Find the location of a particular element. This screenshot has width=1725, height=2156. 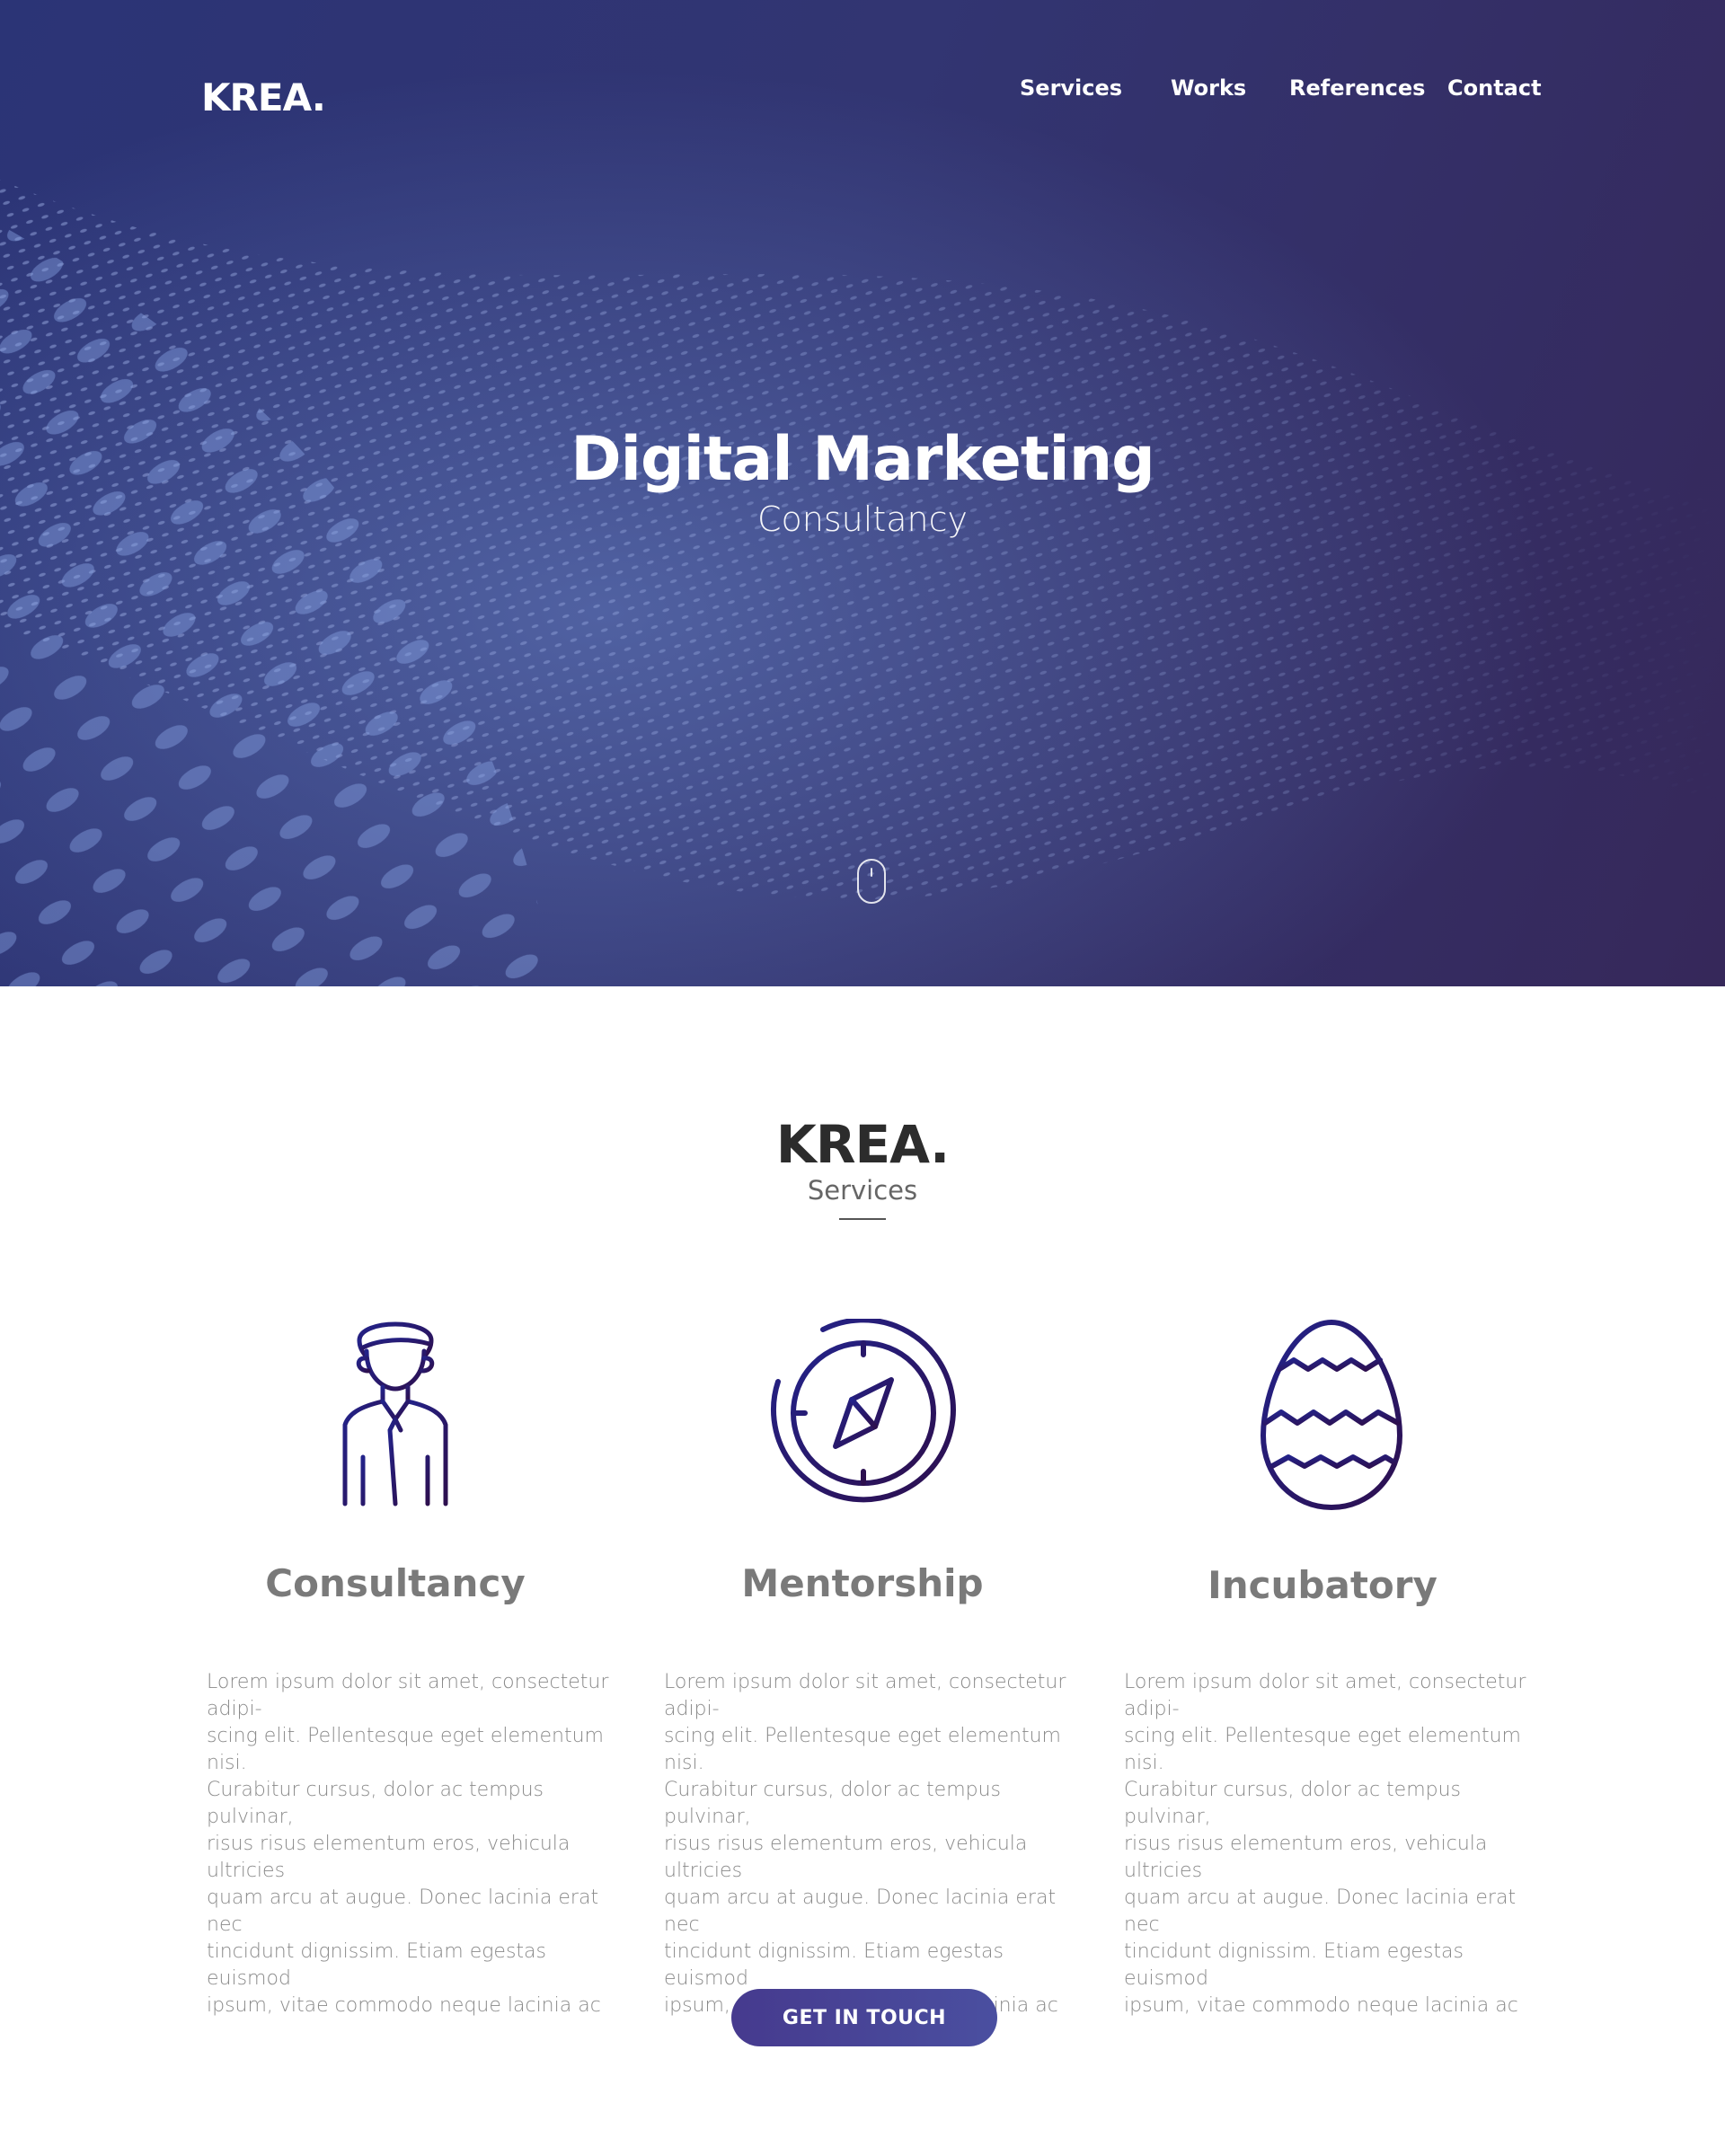

section-divider is located at coordinates (862, 1219).